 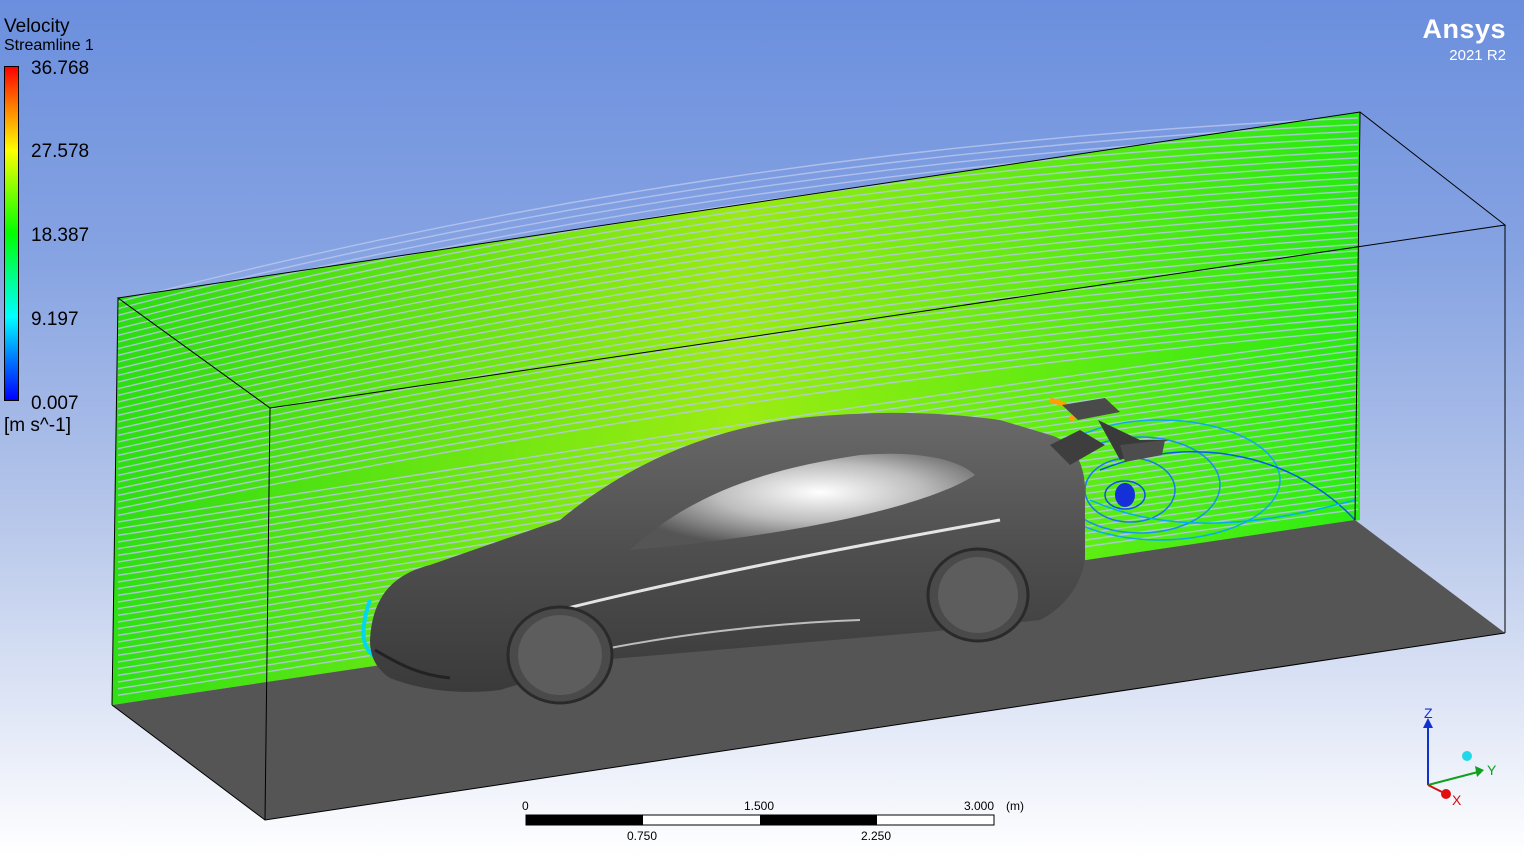 I want to click on legend-subtitle: Streamline 1, so click(x=49, y=45).